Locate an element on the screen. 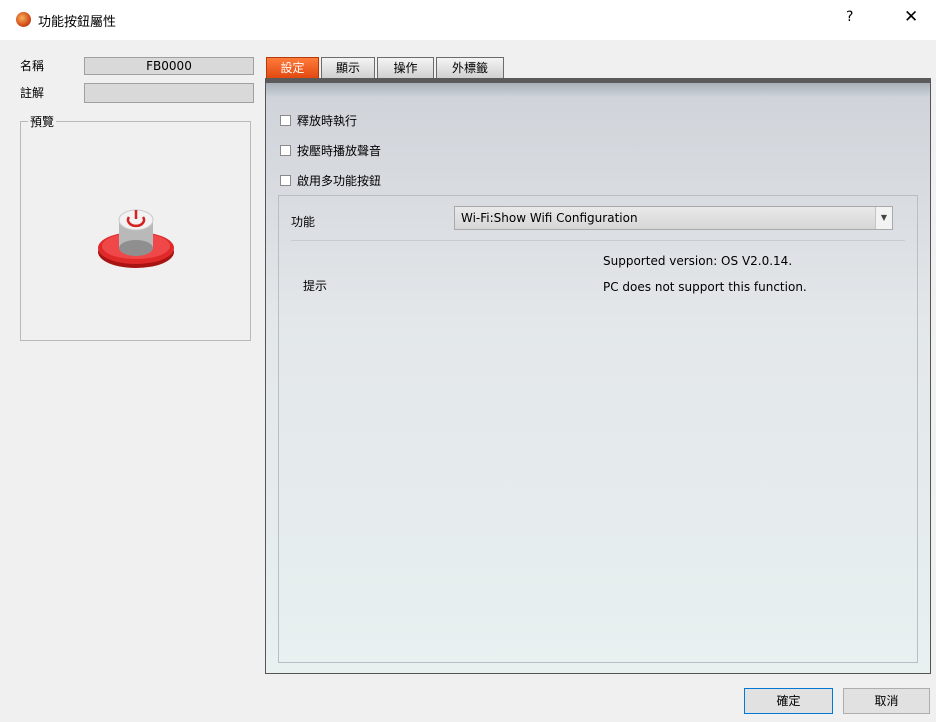 This screenshot has width=936, height=722. tab-display: 顯示 is located at coordinates (348, 68).